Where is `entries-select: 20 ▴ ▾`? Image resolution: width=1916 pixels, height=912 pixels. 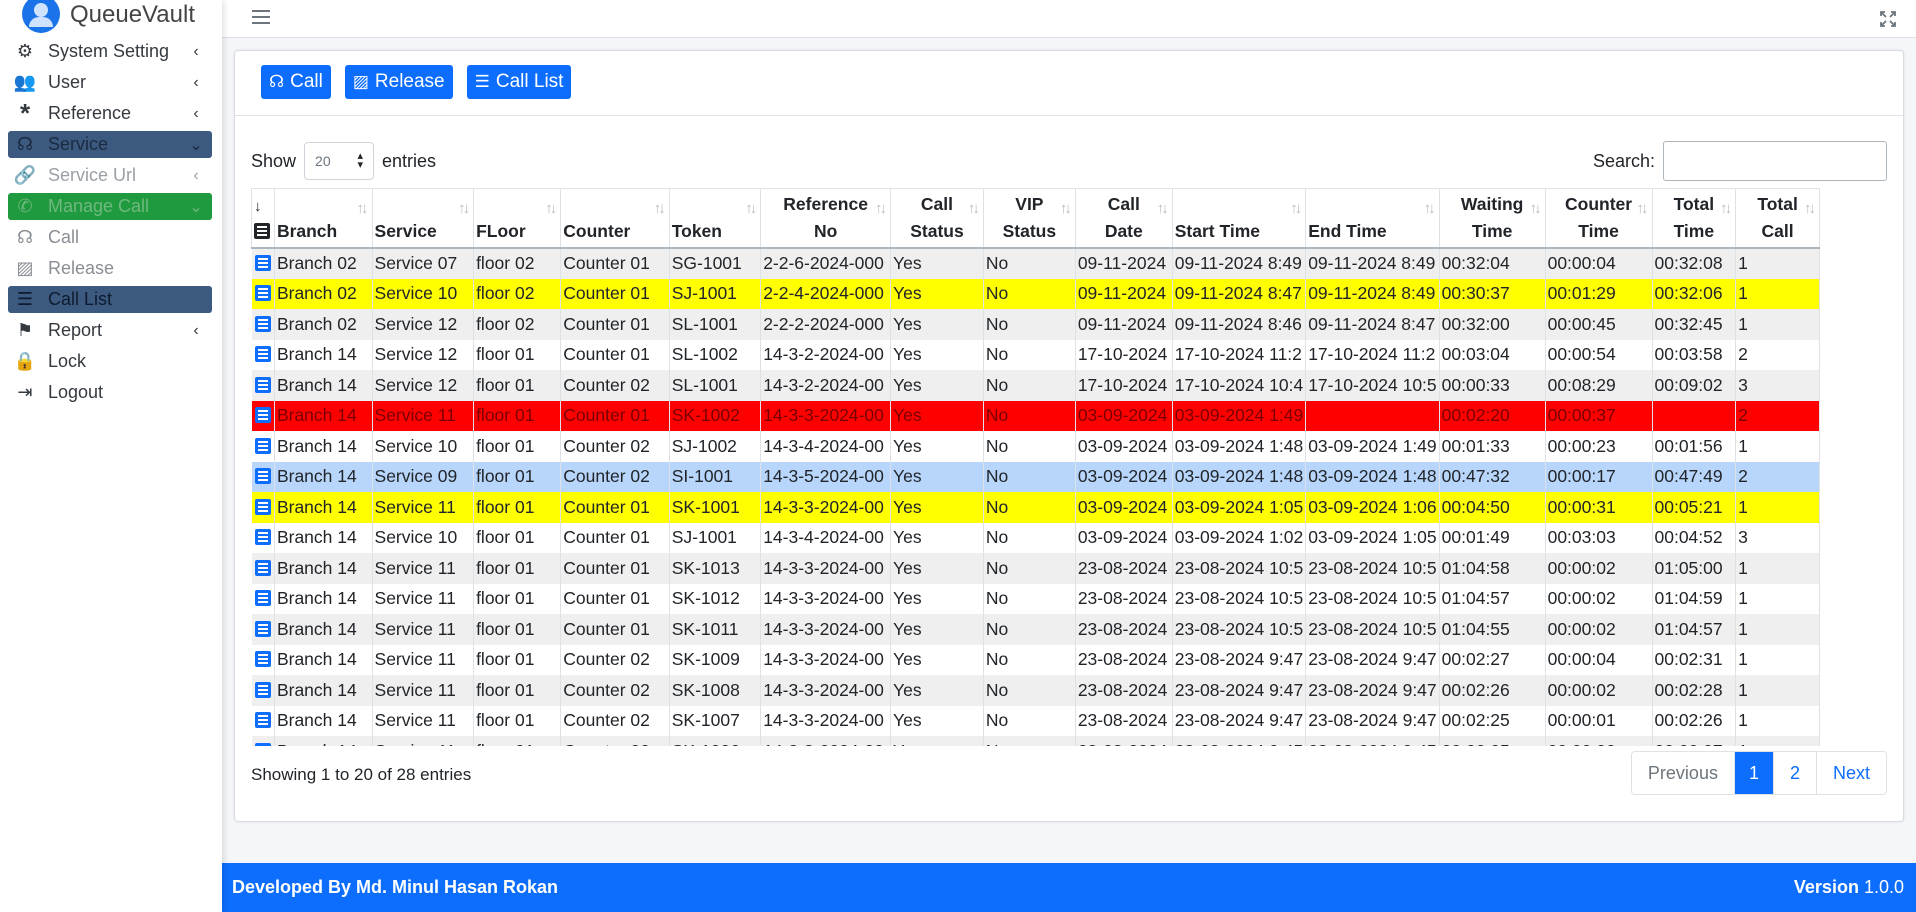
entries-select: 20 ▴ ▾ is located at coordinates (339, 161).